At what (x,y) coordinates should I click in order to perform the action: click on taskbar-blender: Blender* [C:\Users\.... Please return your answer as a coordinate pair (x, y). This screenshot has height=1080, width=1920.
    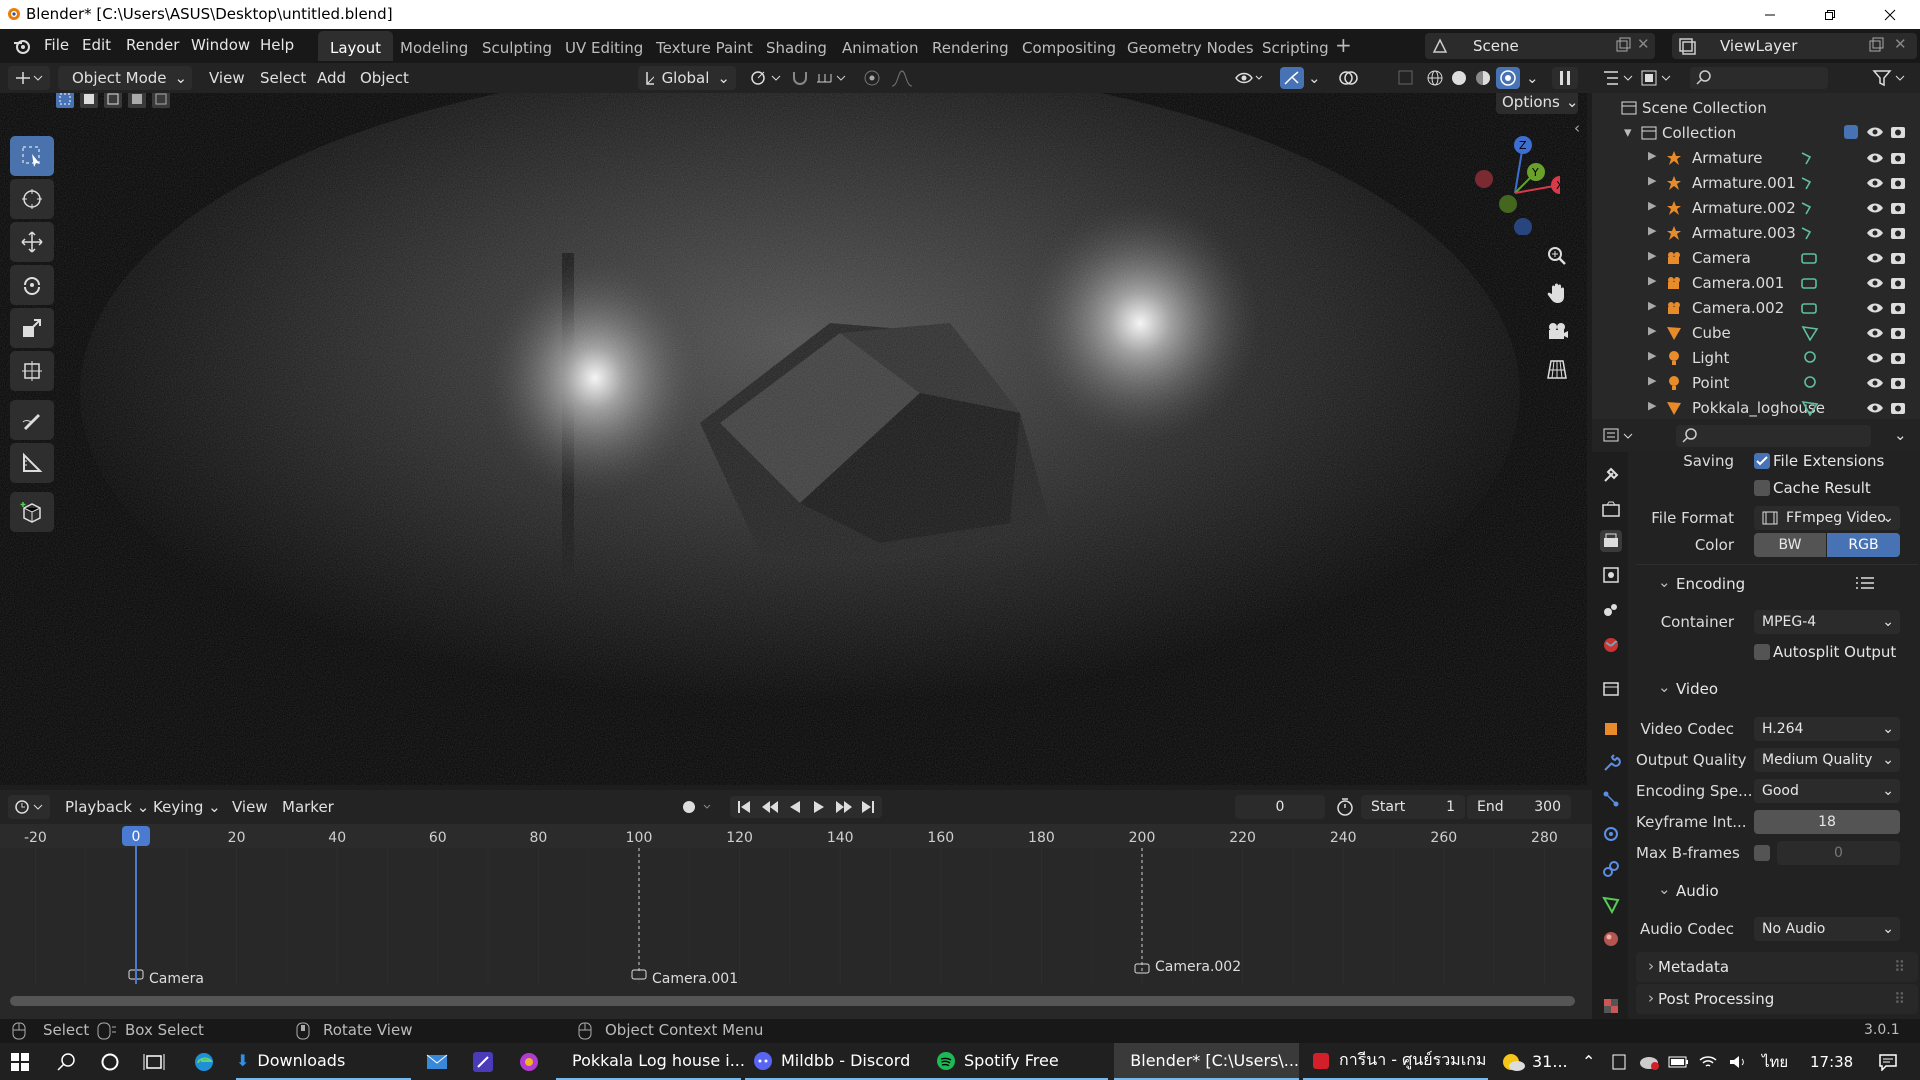
    Looking at the image, I should click on (1206, 1061).